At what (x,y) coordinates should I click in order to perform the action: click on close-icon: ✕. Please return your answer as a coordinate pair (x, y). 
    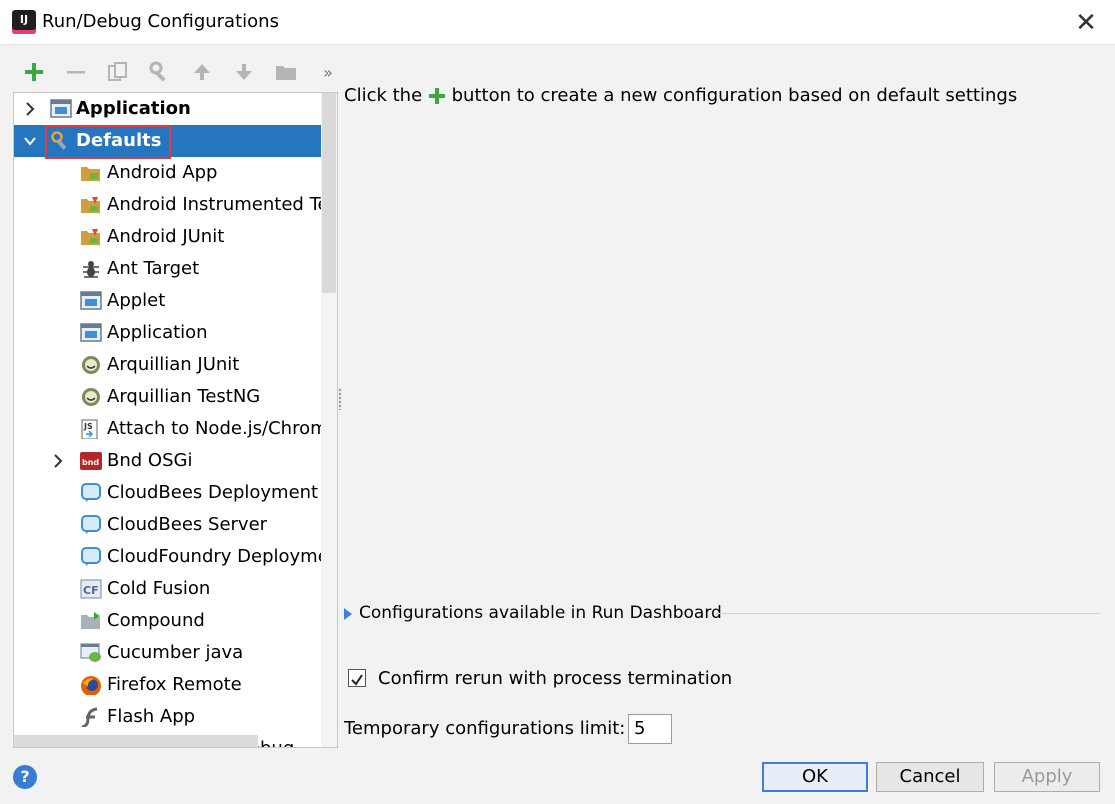
    Looking at the image, I should click on (1086, 23).